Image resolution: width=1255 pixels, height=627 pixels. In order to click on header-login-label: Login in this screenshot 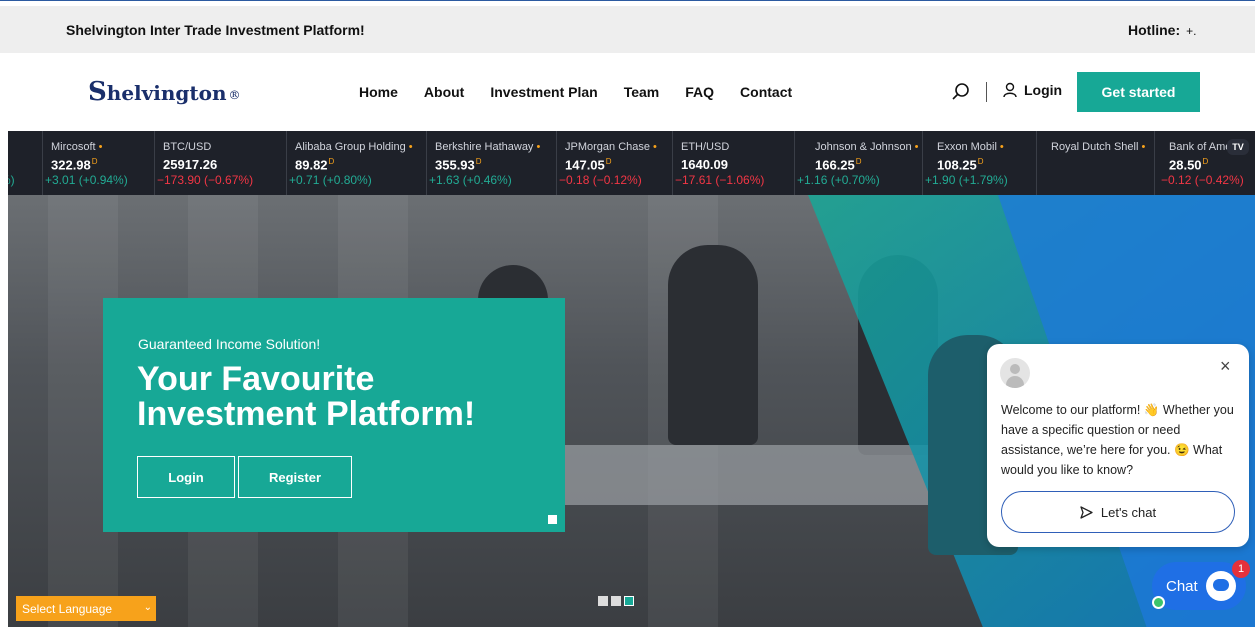, I will do `click(1043, 90)`.